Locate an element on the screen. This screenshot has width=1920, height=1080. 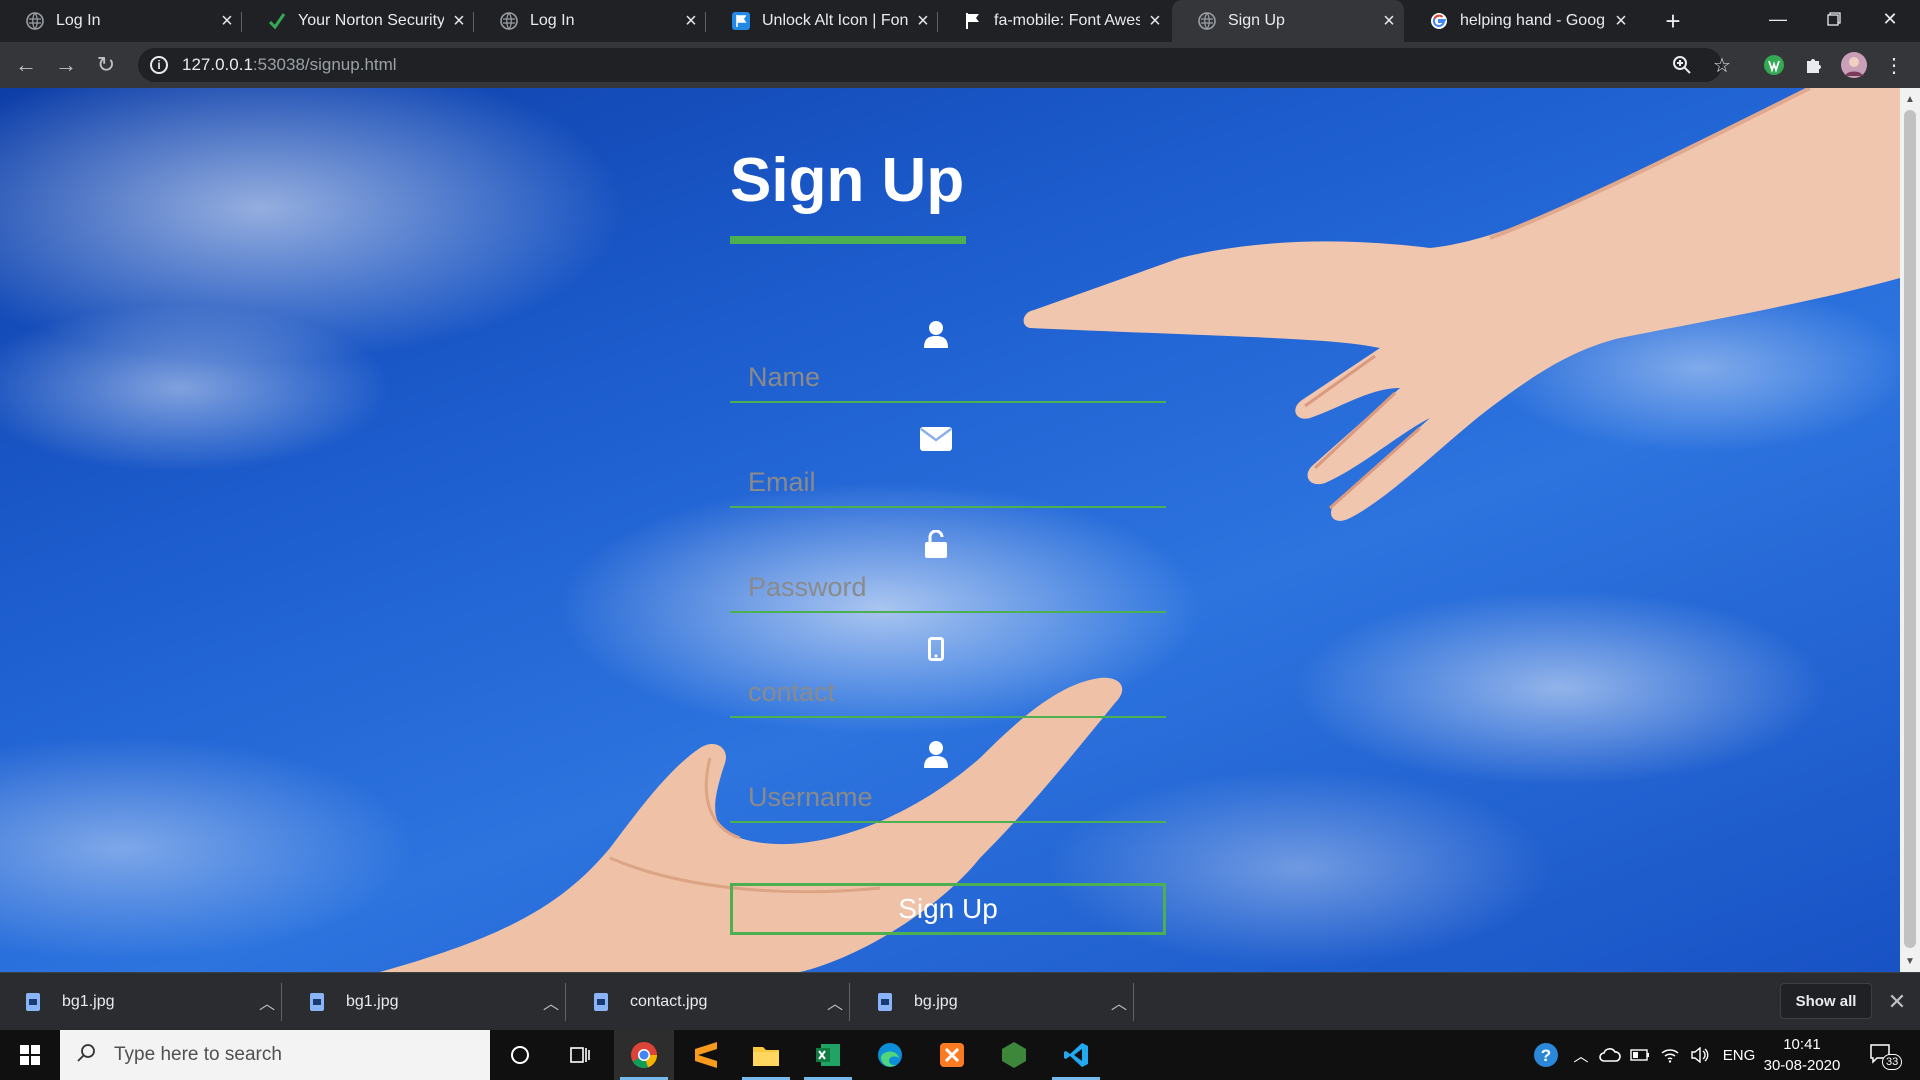
unlock-icon is located at coordinates (936, 544).